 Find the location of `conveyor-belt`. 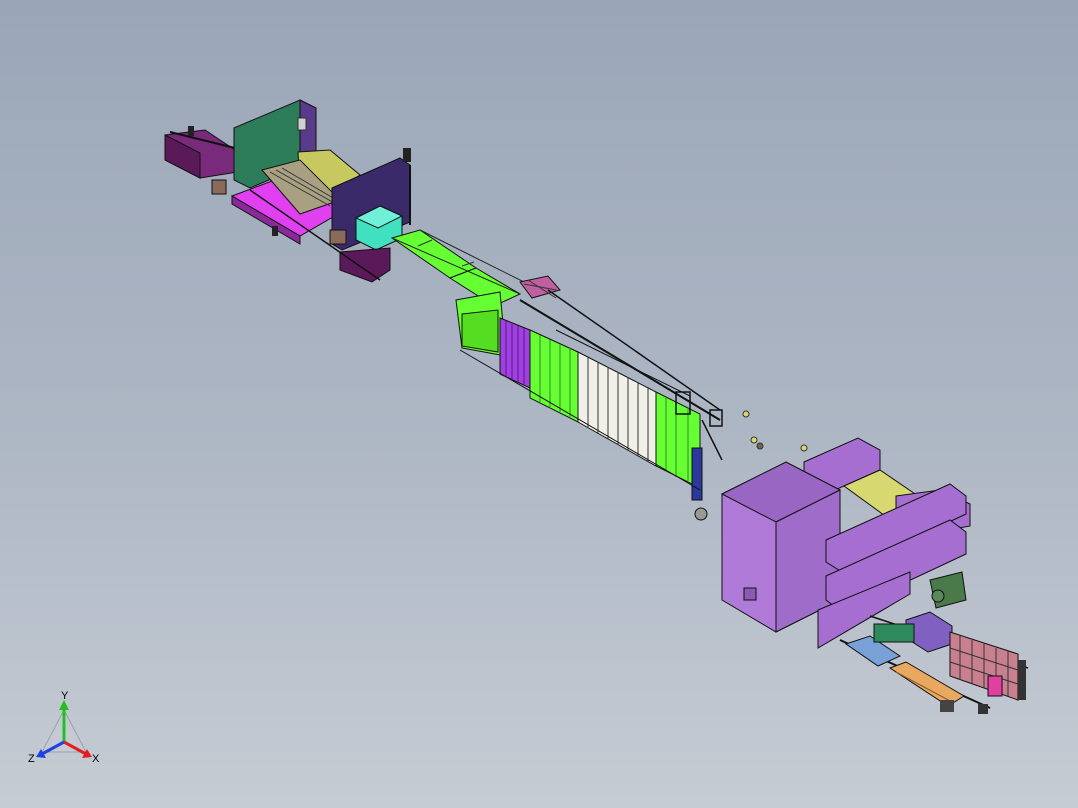

conveyor-belt is located at coordinates (475, 268).